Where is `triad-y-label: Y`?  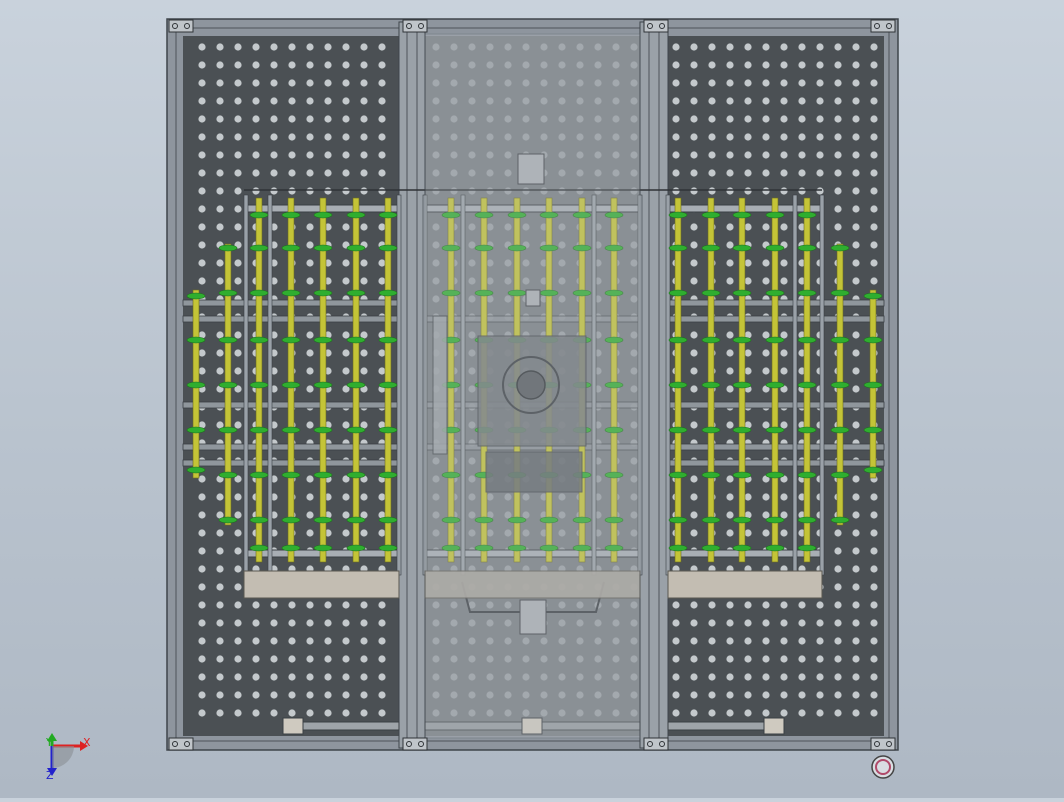 triad-y-label: Y is located at coordinates (49, 742).